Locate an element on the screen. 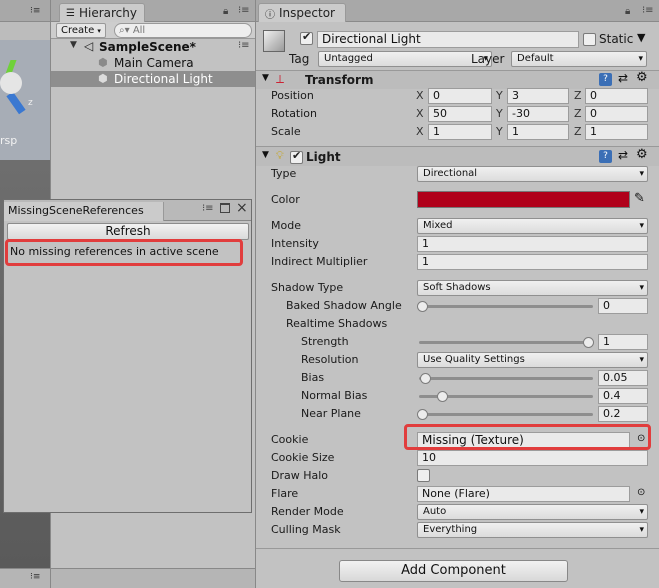 The width and height of the screenshot is (659, 588). scale-x-input: 1 is located at coordinates (460, 132).